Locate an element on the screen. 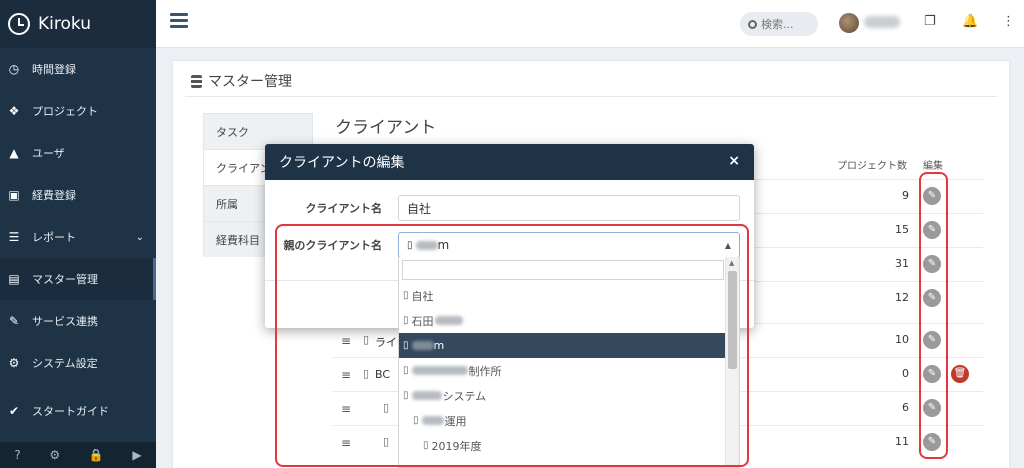 Image resolution: width=1024 pixels, height=468 pixels. user-icon: ▲ is located at coordinates (14, 153).